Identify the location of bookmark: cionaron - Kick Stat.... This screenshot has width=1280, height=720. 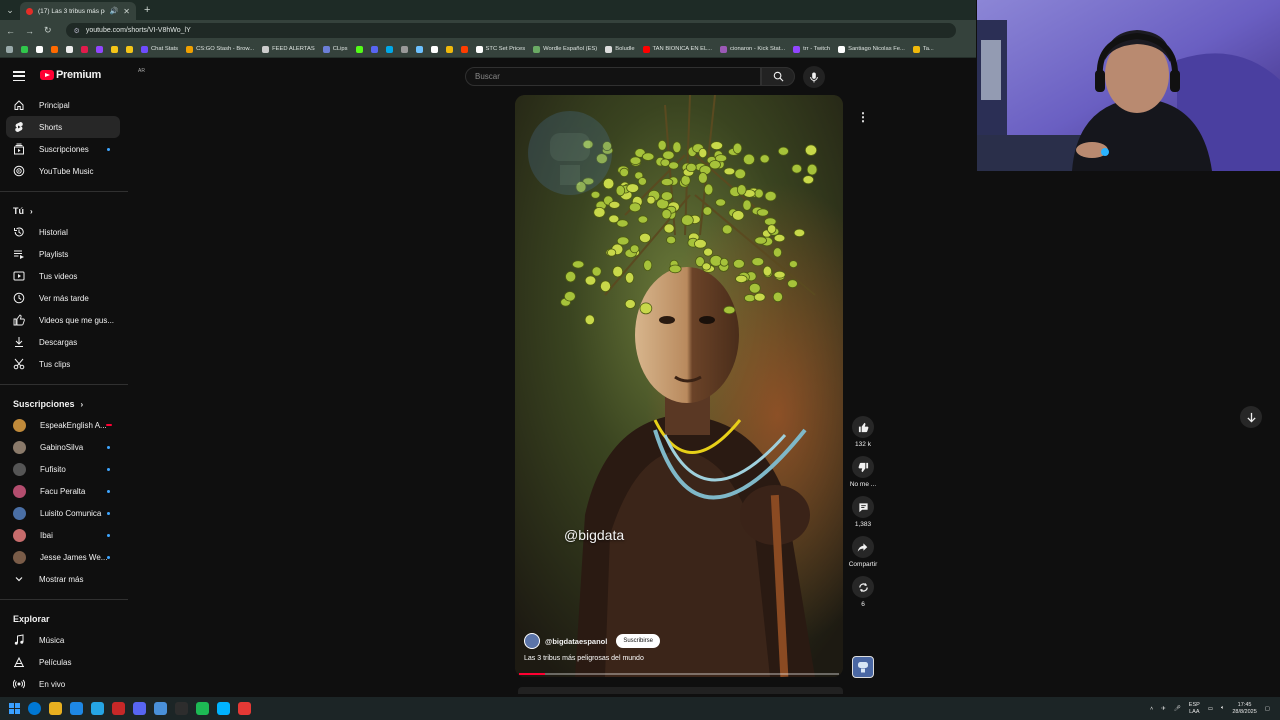
(752, 49).